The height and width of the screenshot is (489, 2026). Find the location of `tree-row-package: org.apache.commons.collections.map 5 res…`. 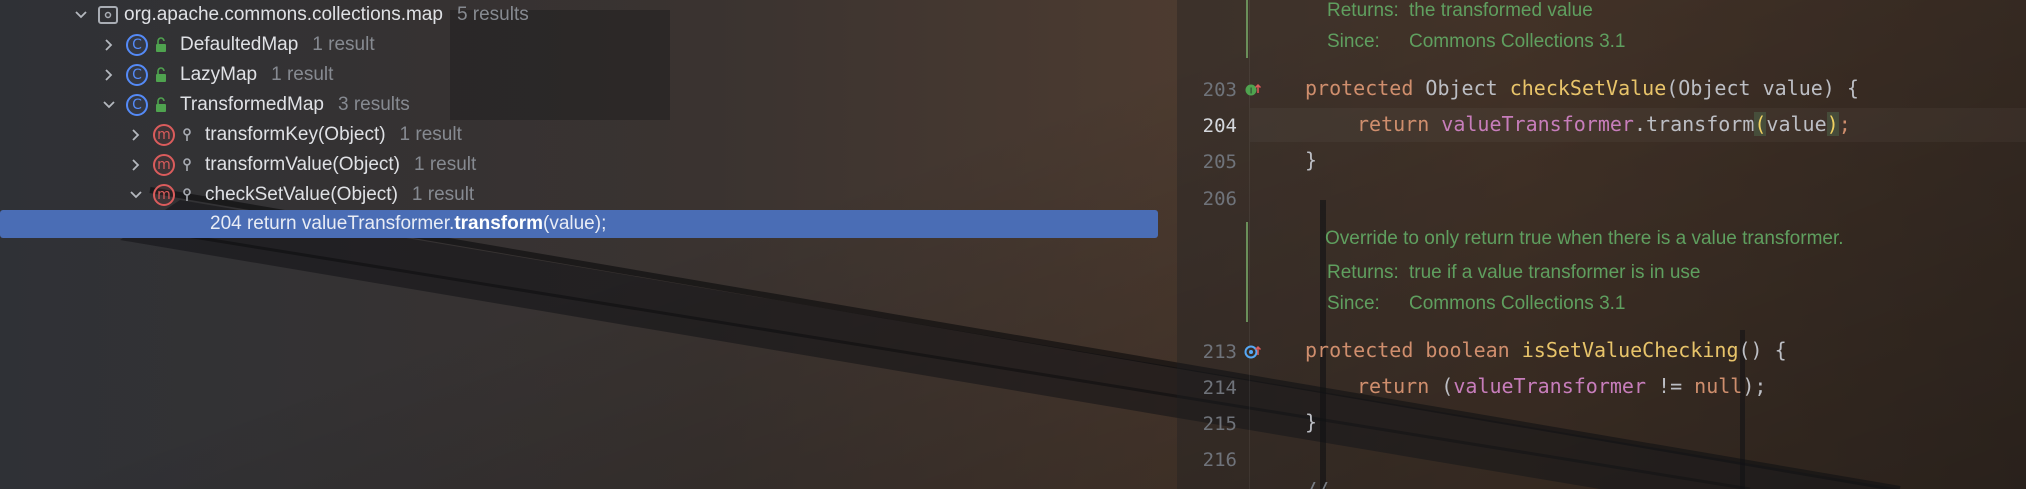

tree-row-package: org.apache.commons.collections.map 5 res… is located at coordinates (580, 15).